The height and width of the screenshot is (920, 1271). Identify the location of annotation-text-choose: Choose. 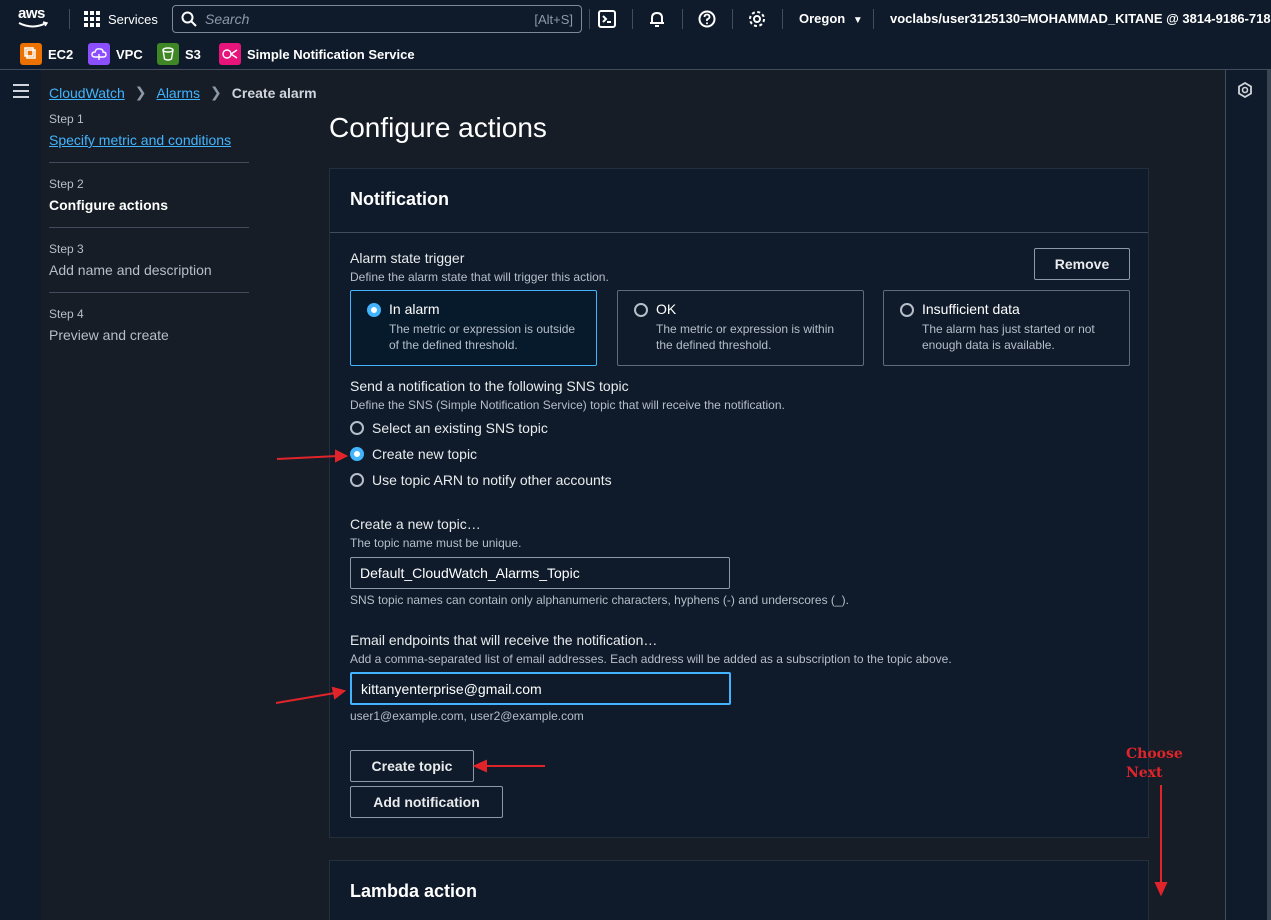
(1154, 754).